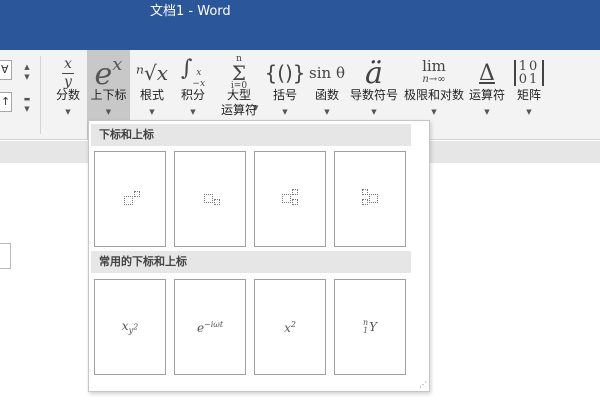 This screenshot has height=400, width=600. I want to click on accent-icon-text: ä, so click(374, 73).